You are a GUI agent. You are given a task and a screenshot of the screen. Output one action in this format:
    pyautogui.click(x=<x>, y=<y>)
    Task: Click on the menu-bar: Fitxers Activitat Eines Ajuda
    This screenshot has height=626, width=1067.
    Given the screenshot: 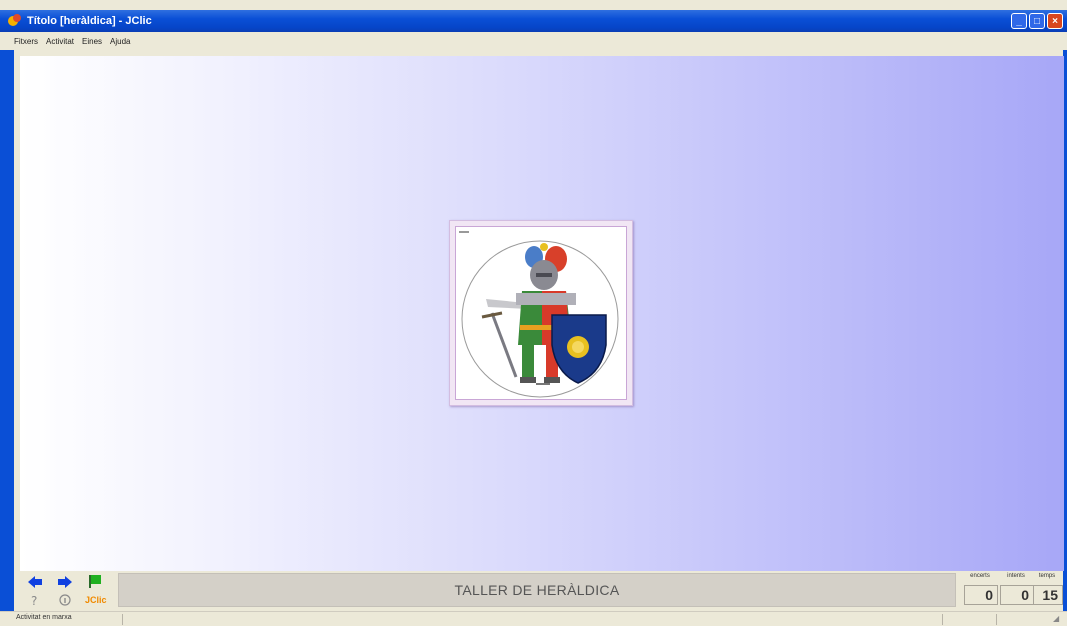 What is the action you would take?
    pyautogui.click(x=533, y=41)
    